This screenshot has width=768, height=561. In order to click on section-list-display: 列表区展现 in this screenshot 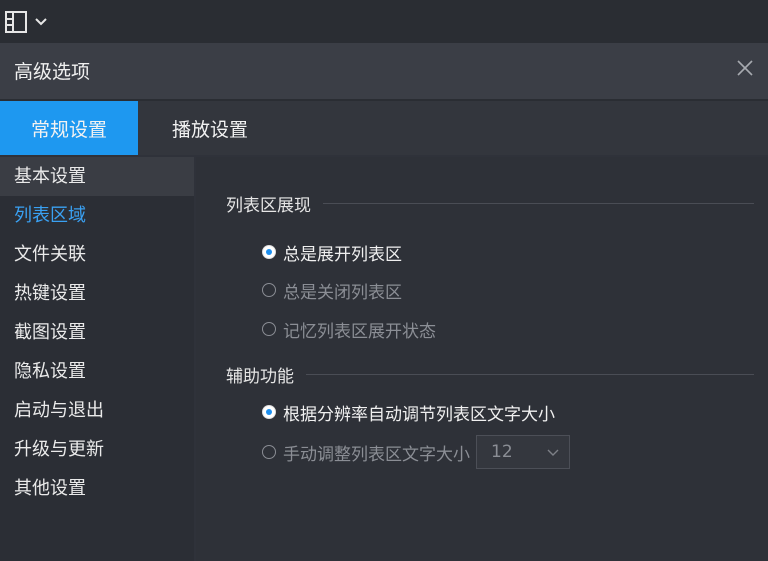, I will do `click(490, 203)`.